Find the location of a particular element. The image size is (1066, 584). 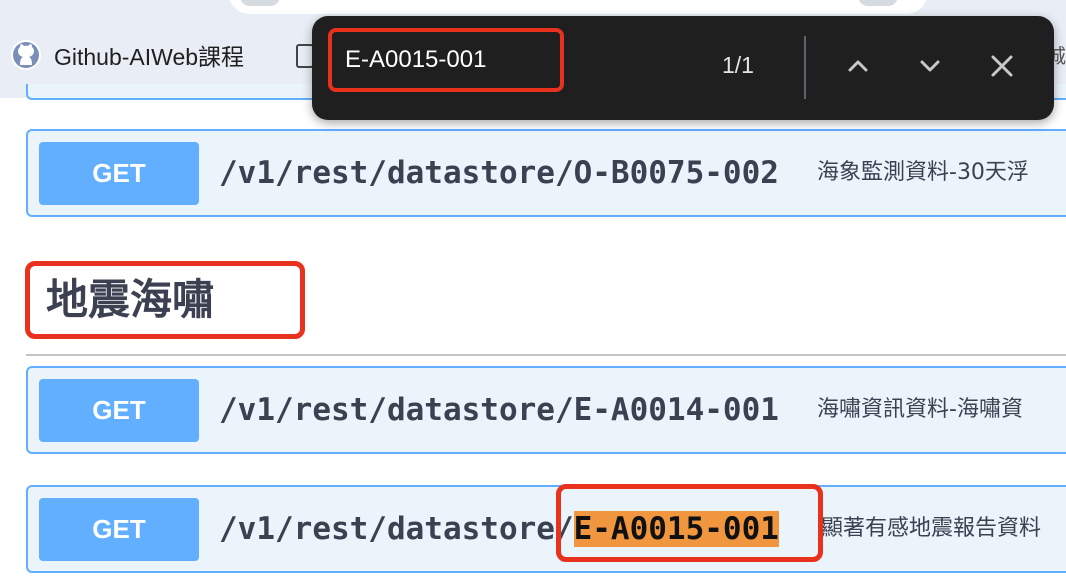

close-icon is located at coordinates (1002, 66).